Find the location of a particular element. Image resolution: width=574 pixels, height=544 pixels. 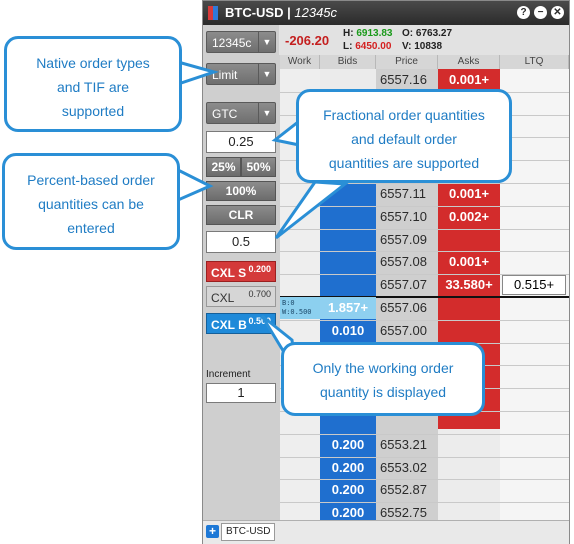

account-select: 12345c ▼ is located at coordinates (241, 42).